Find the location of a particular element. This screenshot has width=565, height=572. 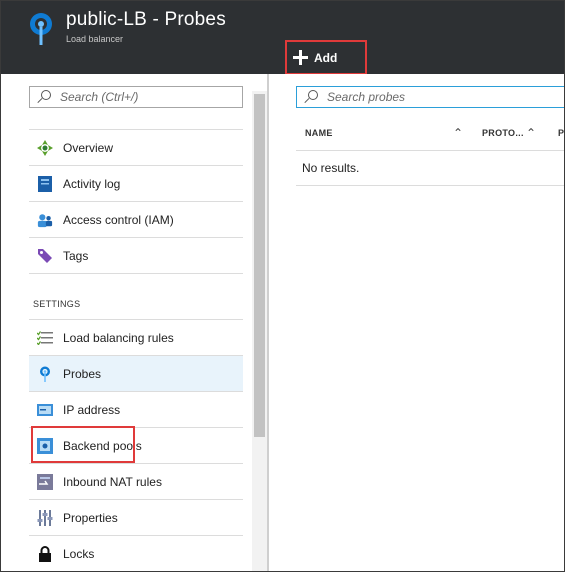

menu-item-load-balancing-rules: Load balancing rules is located at coordinates (136, 337).